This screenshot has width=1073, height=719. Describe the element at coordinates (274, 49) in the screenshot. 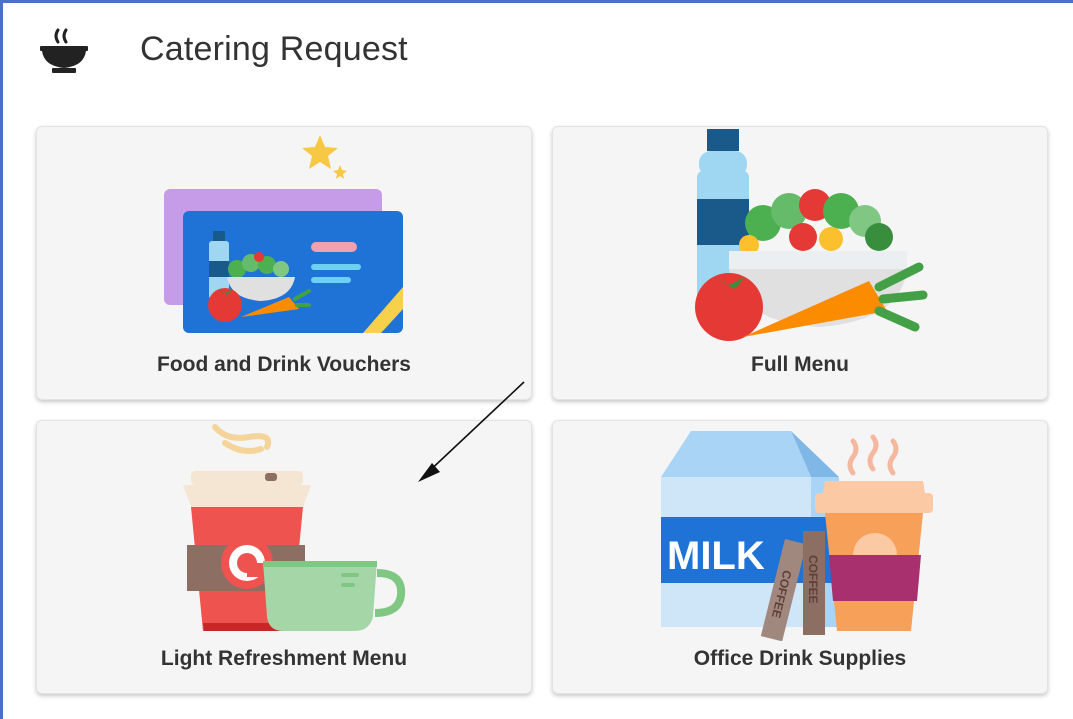

I see `page-title: Catering Request` at that location.